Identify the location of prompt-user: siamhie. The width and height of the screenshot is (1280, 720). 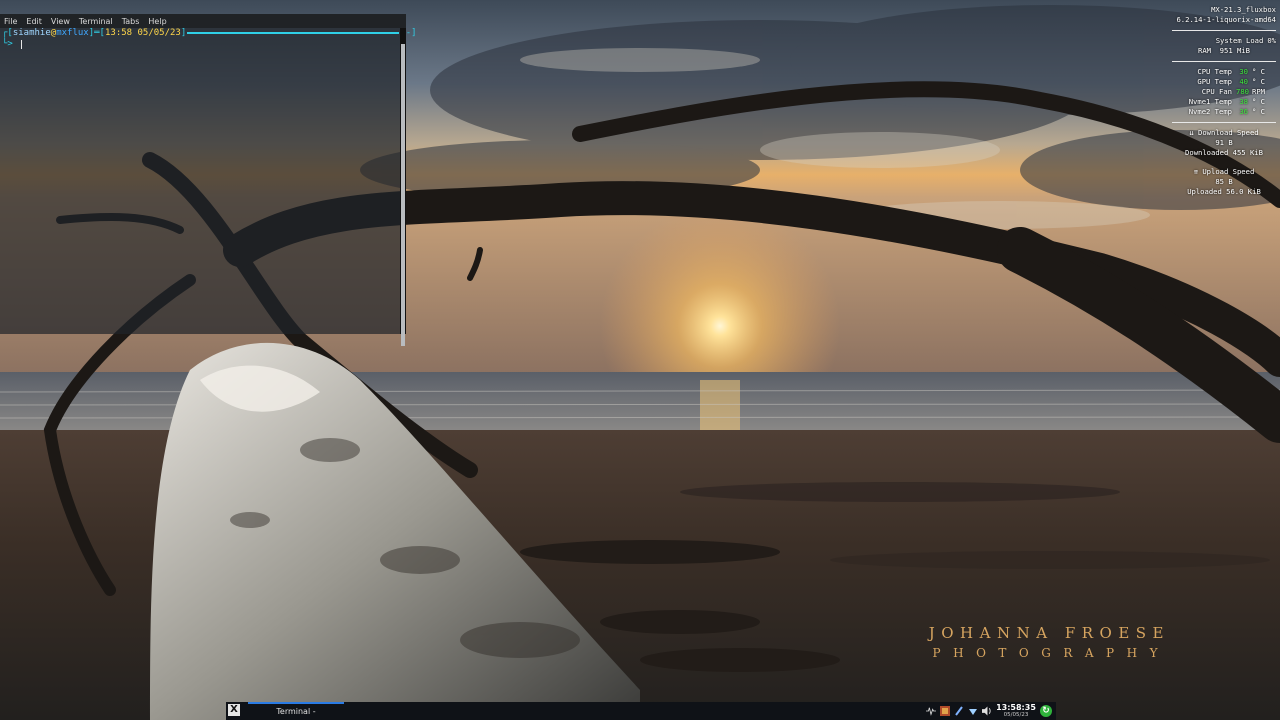
(31, 33).